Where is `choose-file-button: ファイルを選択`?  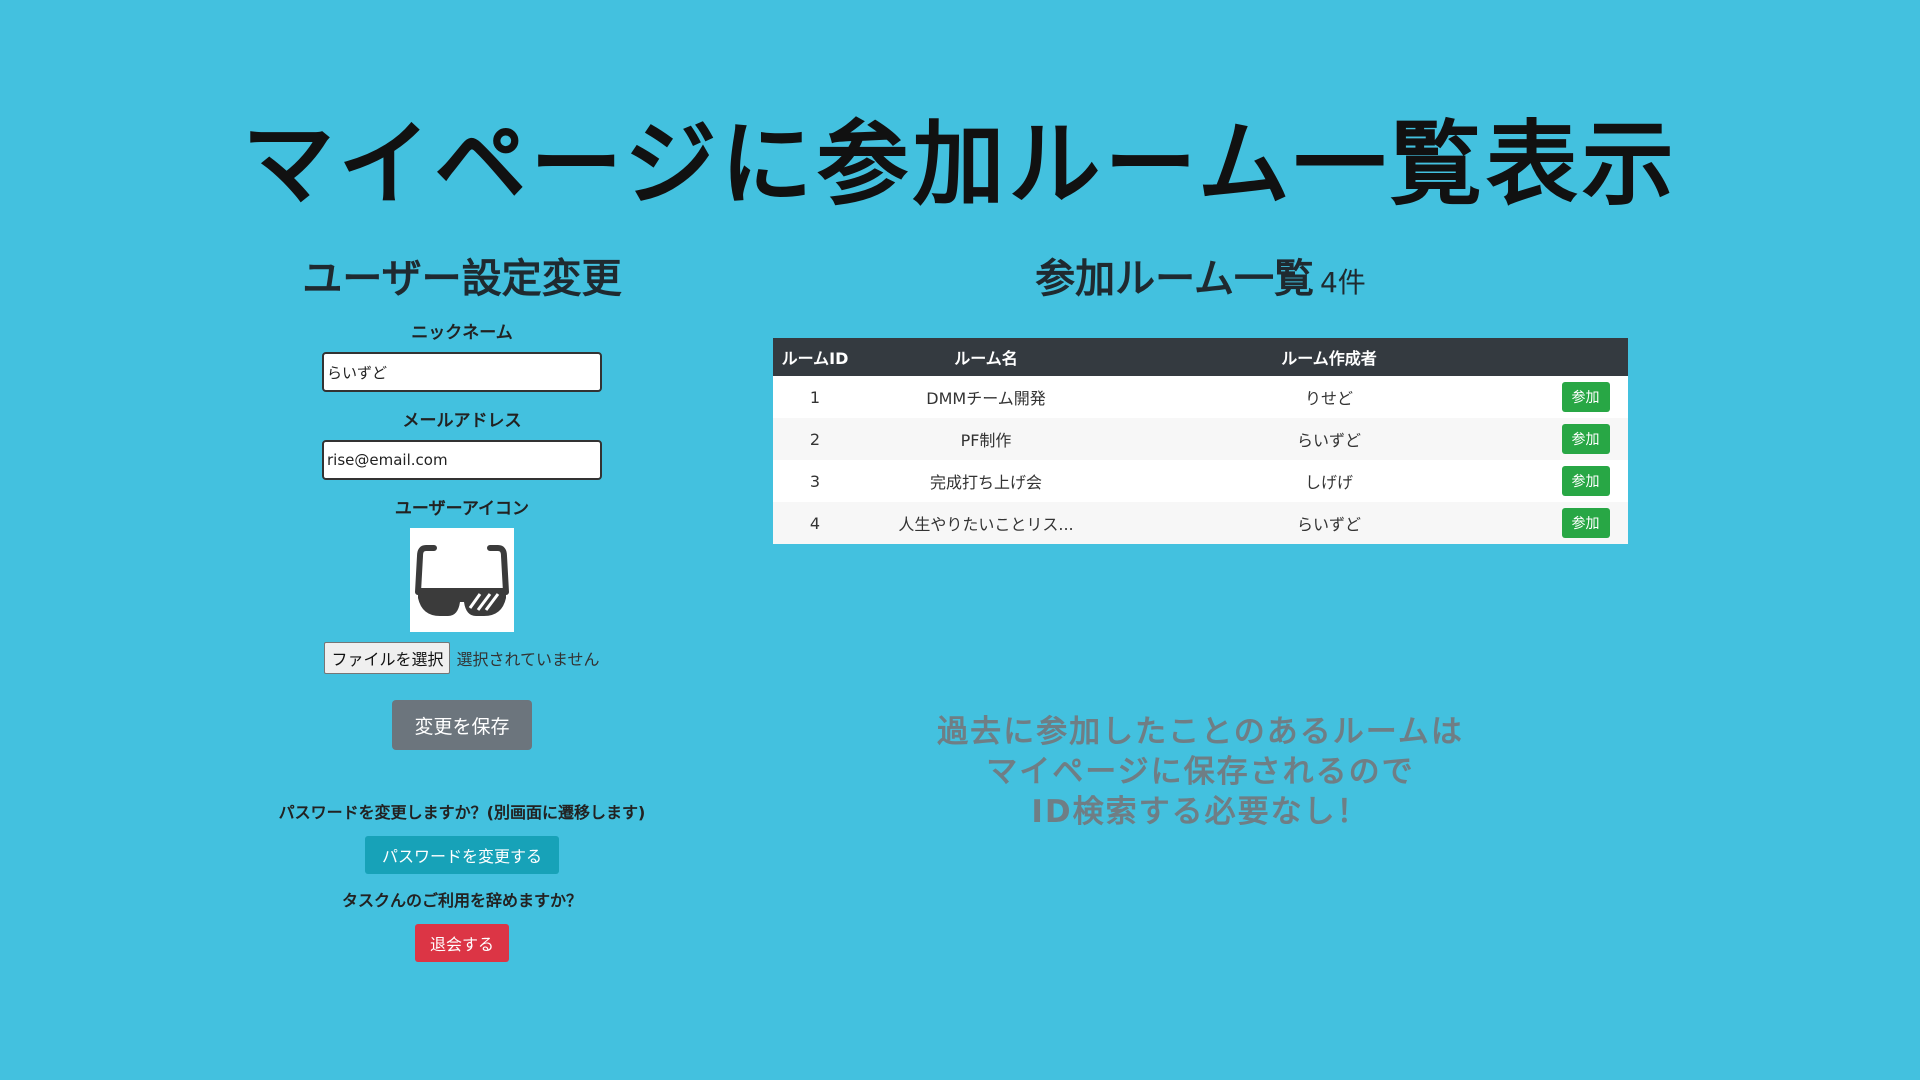 choose-file-button: ファイルを選択 is located at coordinates (387, 658).